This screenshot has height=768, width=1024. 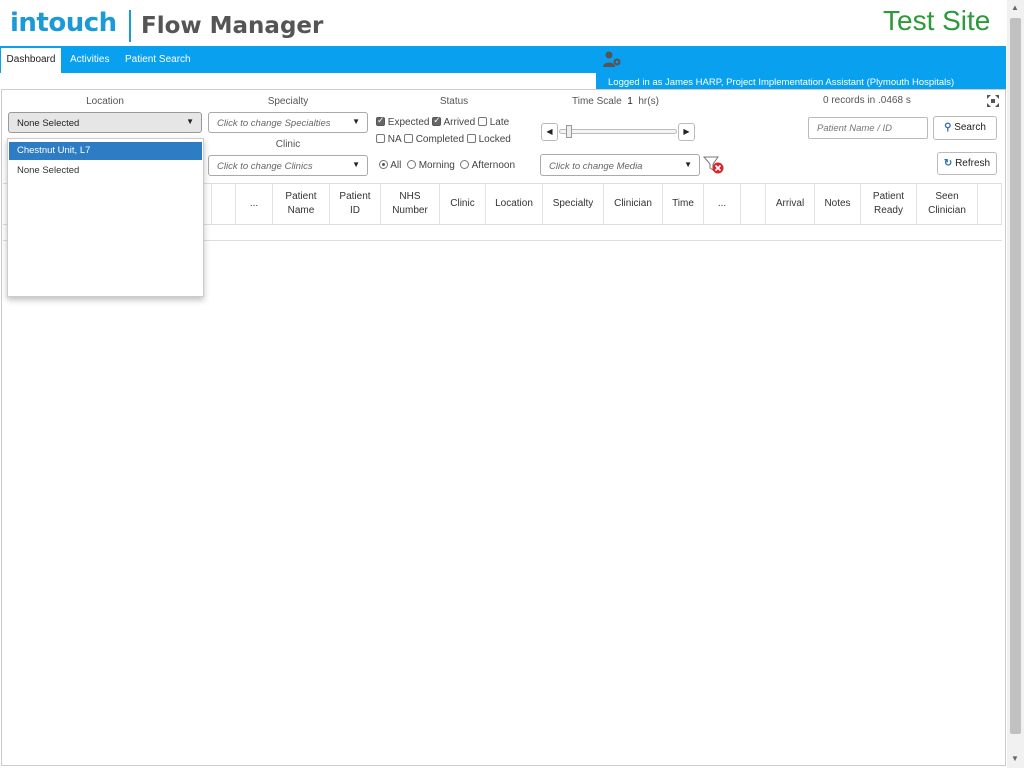 What do you see at coordinates (713, 165) in the screenshot?
I see `filter-clear-icon` at bounding box center [713, 165].